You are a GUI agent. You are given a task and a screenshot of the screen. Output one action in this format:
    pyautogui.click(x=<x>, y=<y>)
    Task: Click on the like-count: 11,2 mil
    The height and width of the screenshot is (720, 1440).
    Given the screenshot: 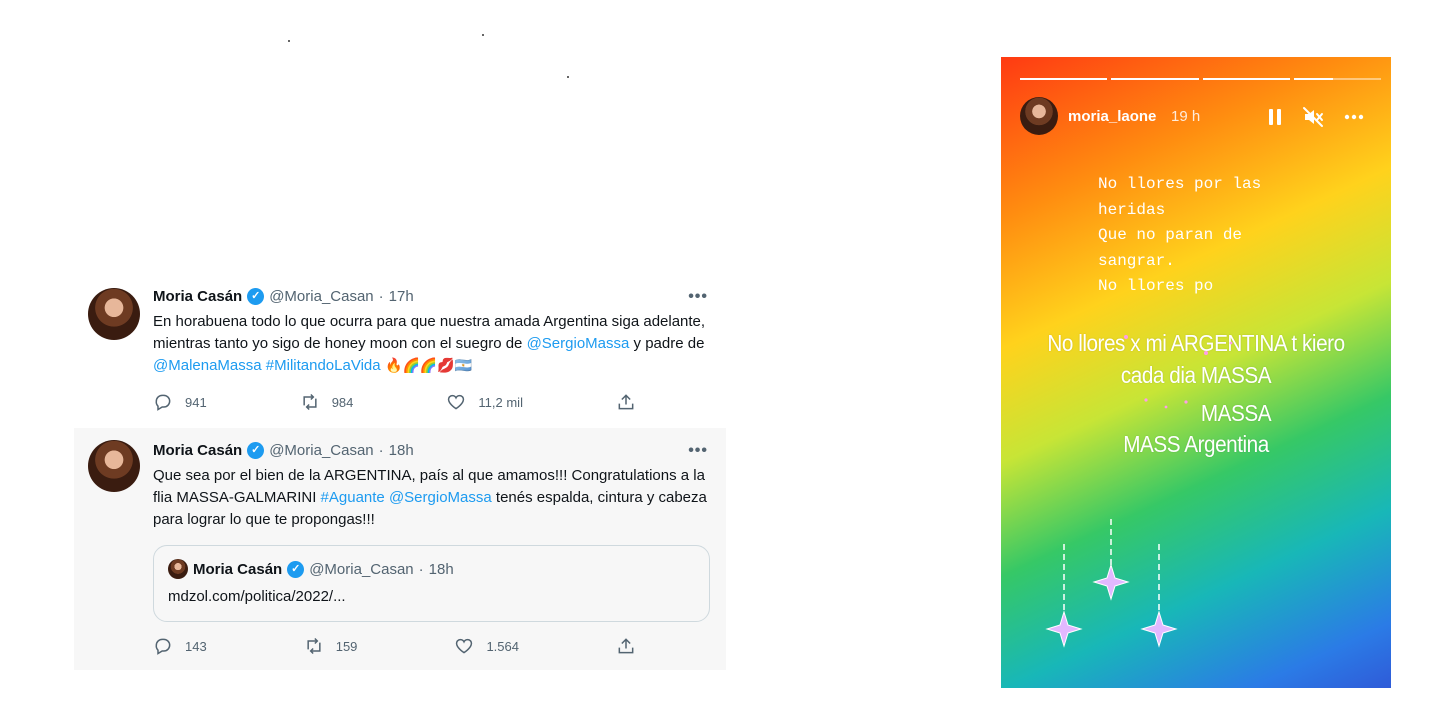 What is the action you would take?
    pyautogui.click(x=500, y=402)
    